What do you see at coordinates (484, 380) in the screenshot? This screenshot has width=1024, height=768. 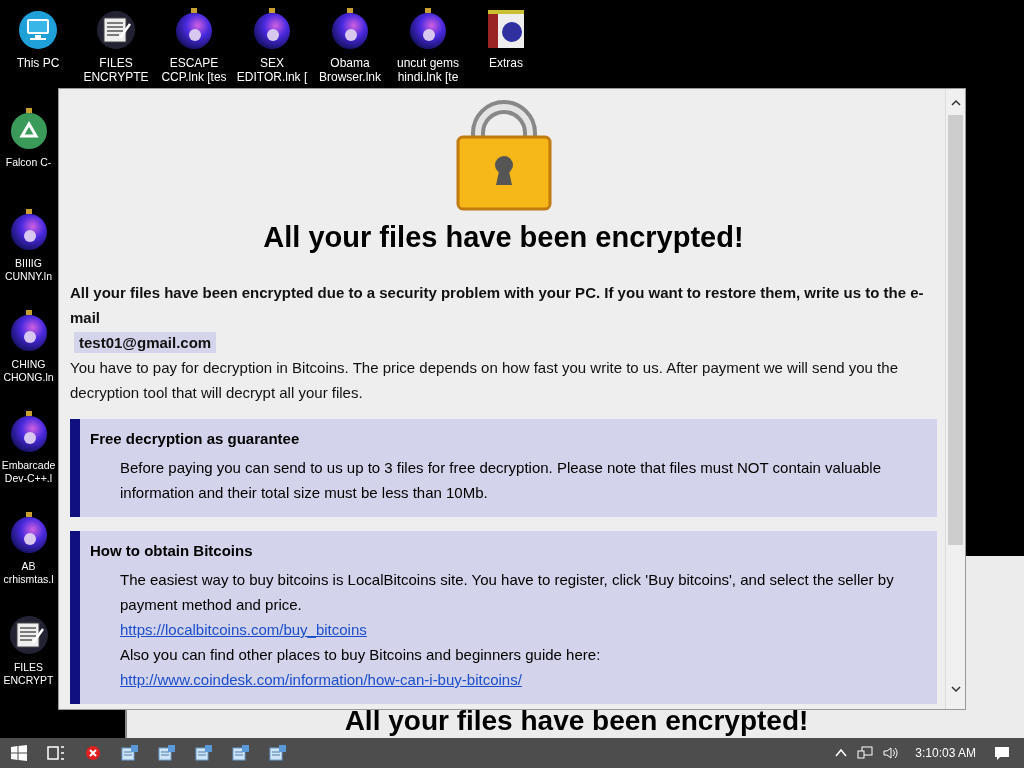 I see `payment-paragraph: You have to pay for decryption in Bitcoins. The price depends on how fast you write to us. After payment we will send you the decryption tool that will decrypt all your files.` at bounding box center [484, 380].